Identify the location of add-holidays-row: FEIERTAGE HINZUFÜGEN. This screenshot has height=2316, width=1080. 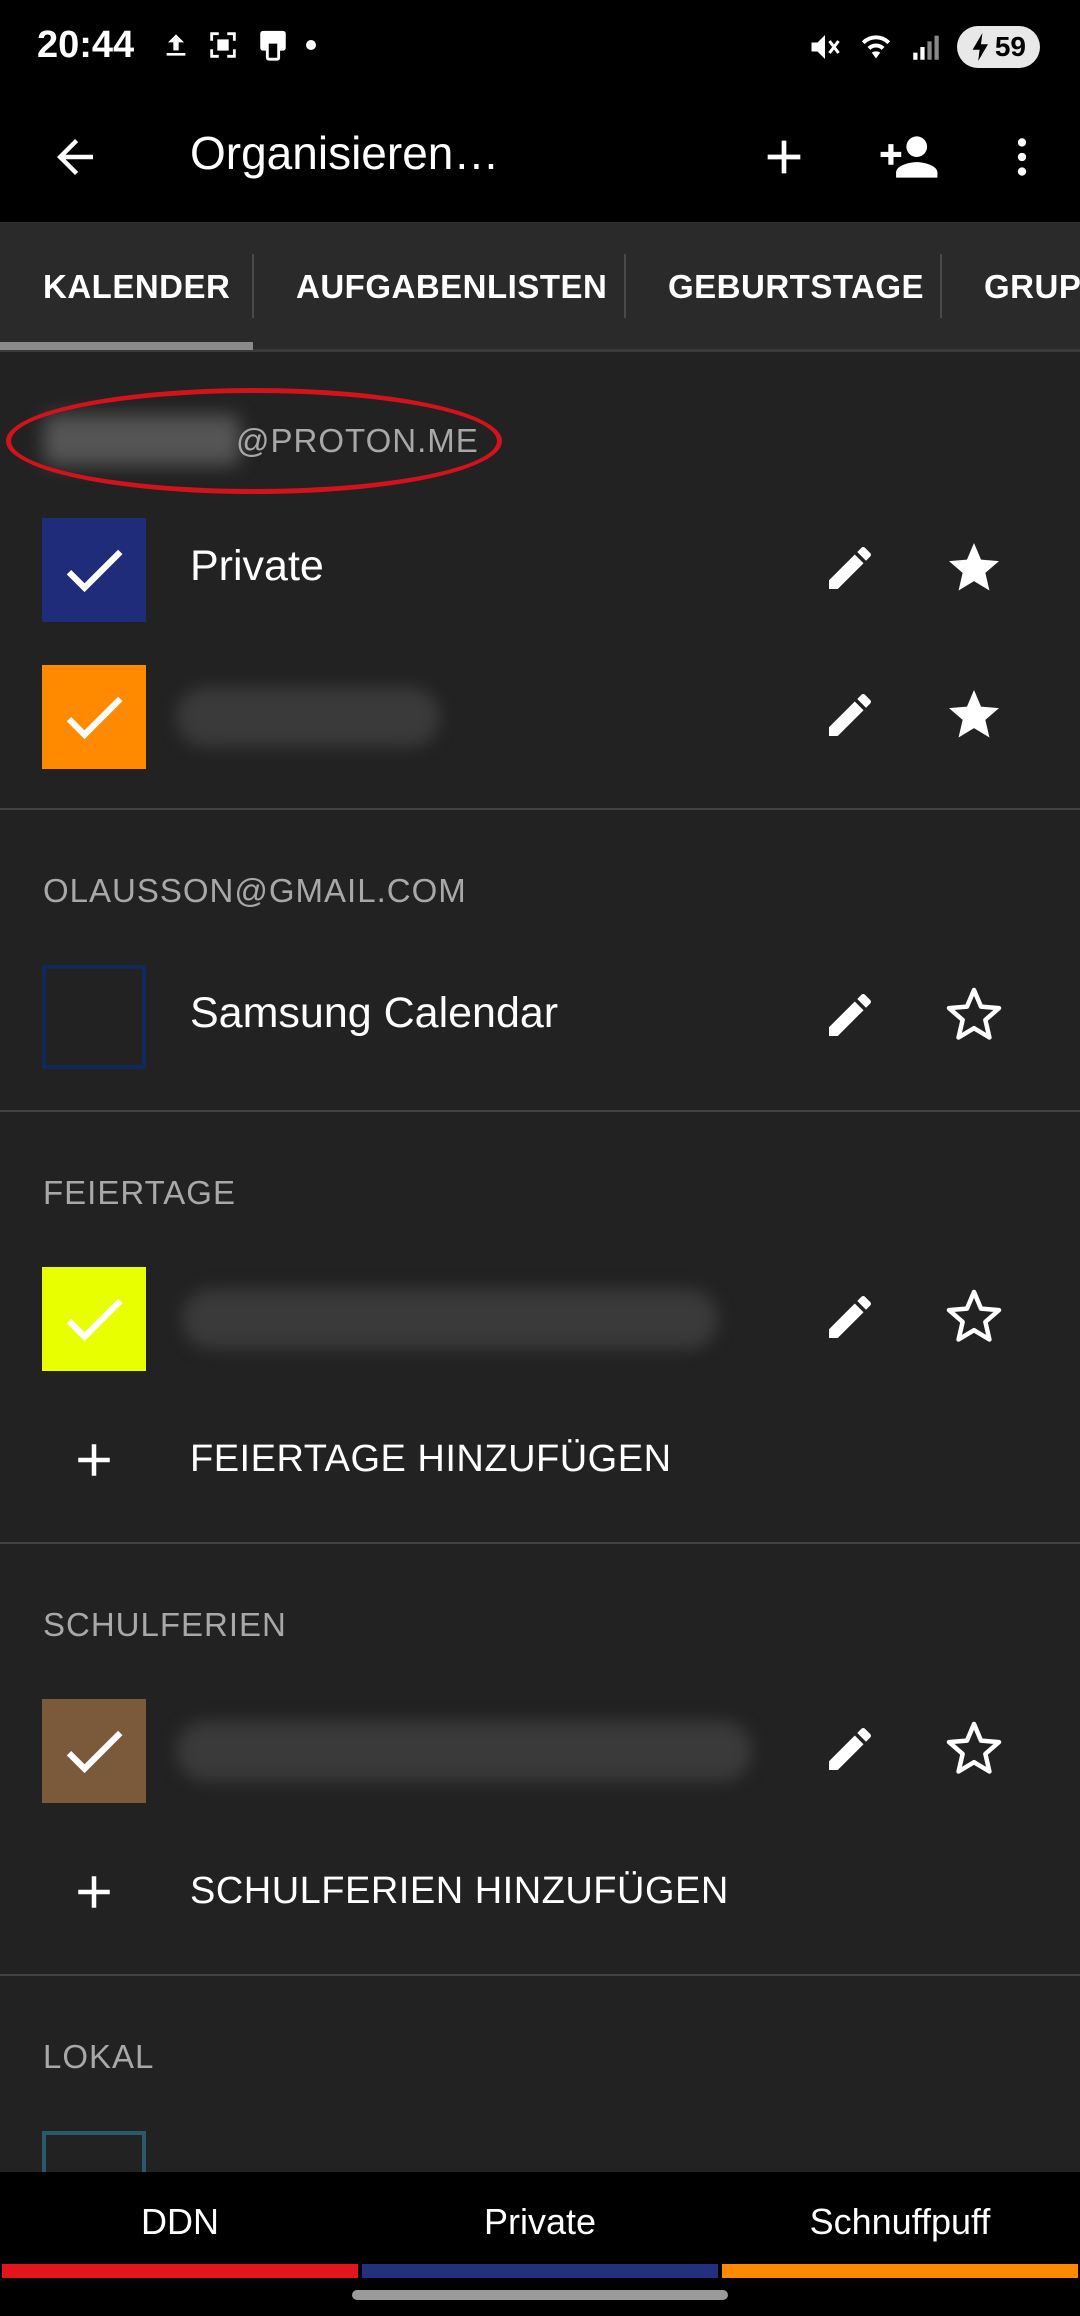
(540, 1458).